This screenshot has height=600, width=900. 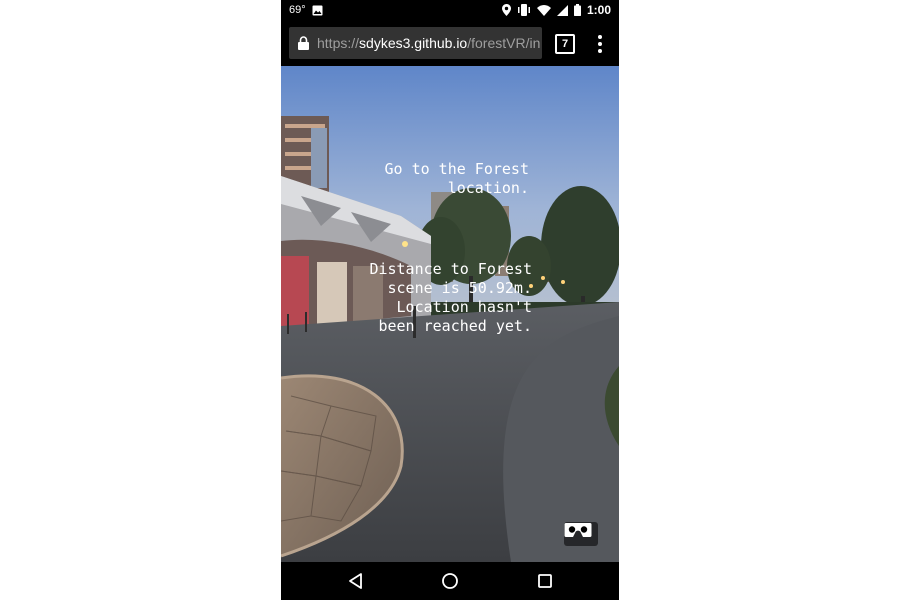 I want to click on url-bar: https://sdykes3.github.io/forestVR/in, so click(x=415, y=43).